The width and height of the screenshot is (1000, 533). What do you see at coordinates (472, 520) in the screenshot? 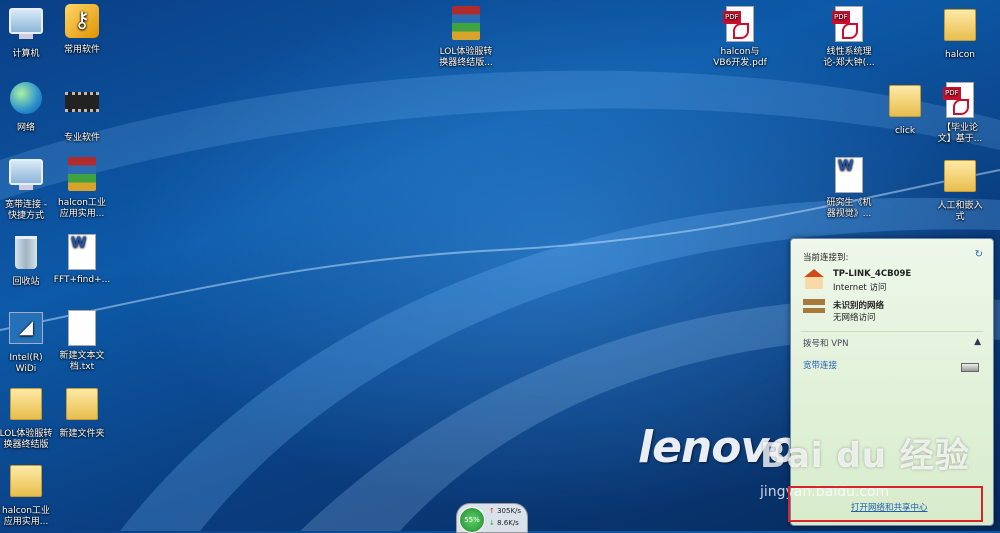
I see `usage-percent: 55%` at bounding box center [472, 520].